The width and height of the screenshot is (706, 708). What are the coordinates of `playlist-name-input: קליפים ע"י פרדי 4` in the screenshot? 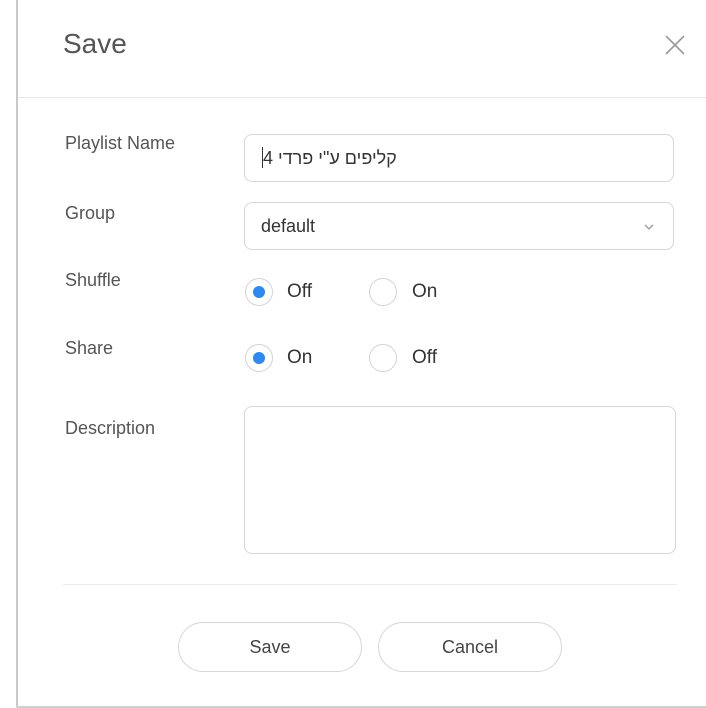 It's located at (459, 158).